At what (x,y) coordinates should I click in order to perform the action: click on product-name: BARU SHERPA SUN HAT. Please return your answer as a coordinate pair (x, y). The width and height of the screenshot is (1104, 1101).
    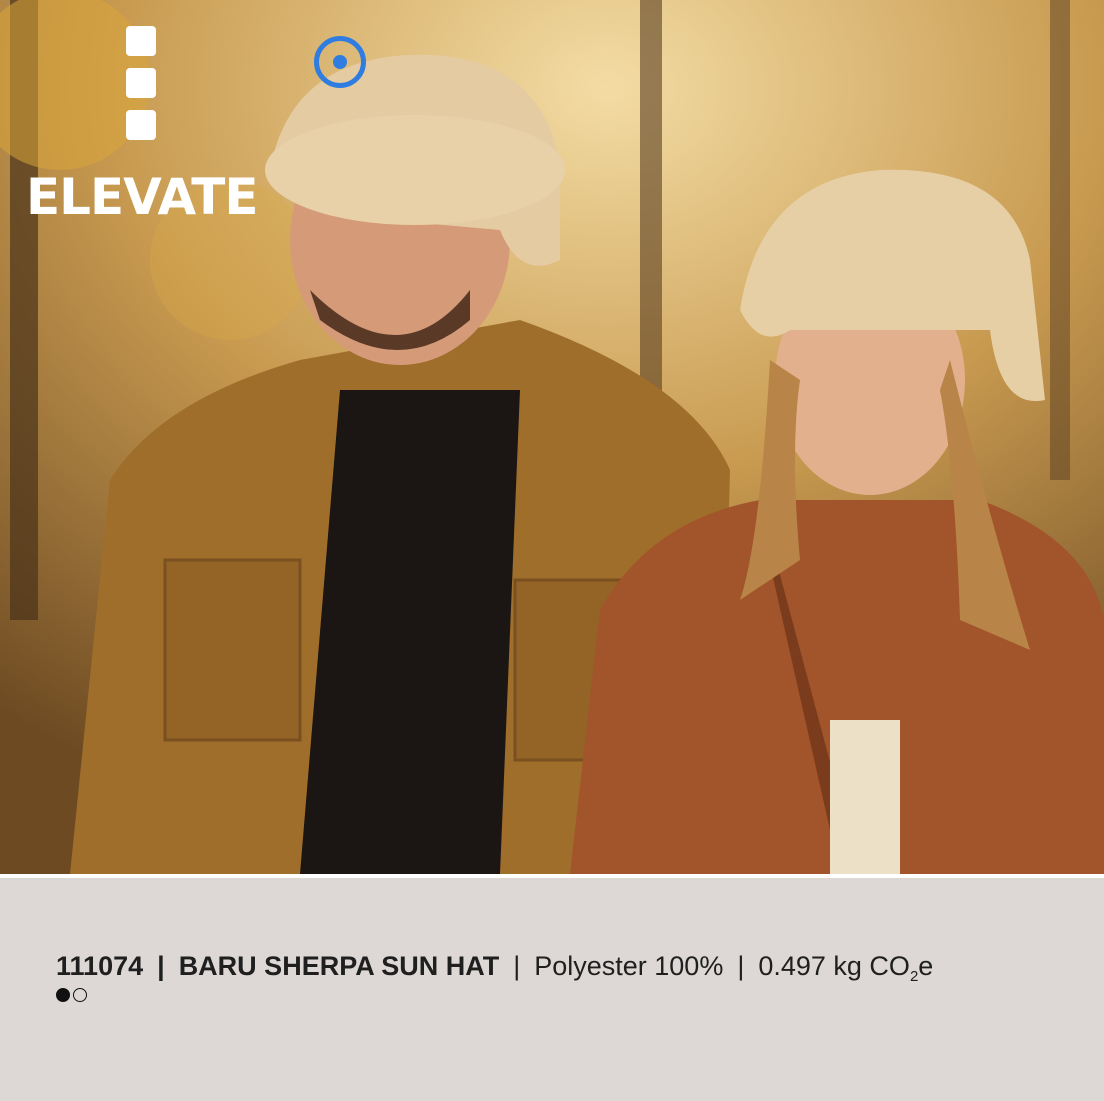
    Looking at the image, I should click on (339, 966).